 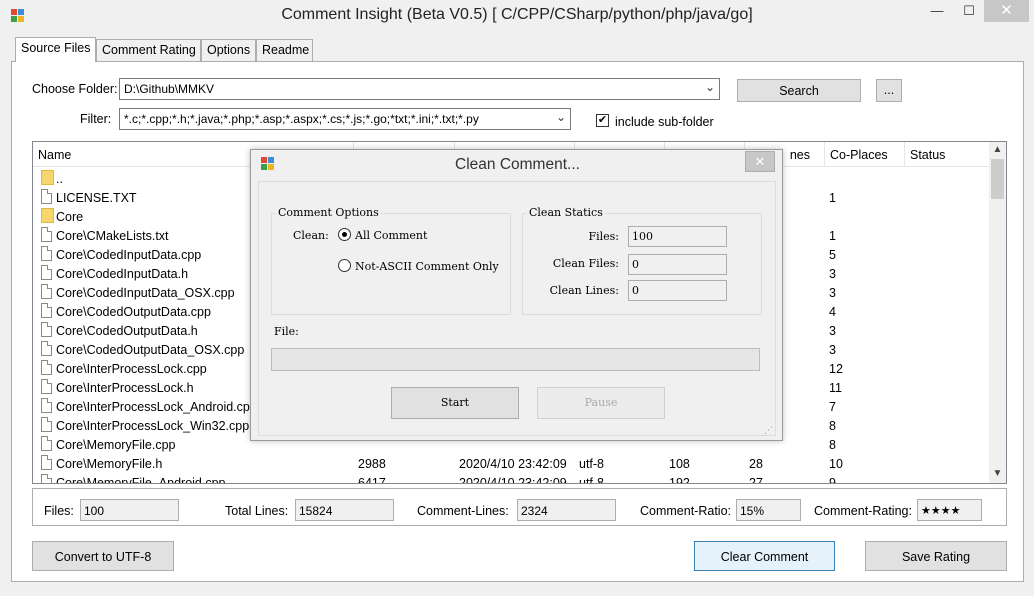 I want to click on tab-options: Options, so click(x=228, y=50).